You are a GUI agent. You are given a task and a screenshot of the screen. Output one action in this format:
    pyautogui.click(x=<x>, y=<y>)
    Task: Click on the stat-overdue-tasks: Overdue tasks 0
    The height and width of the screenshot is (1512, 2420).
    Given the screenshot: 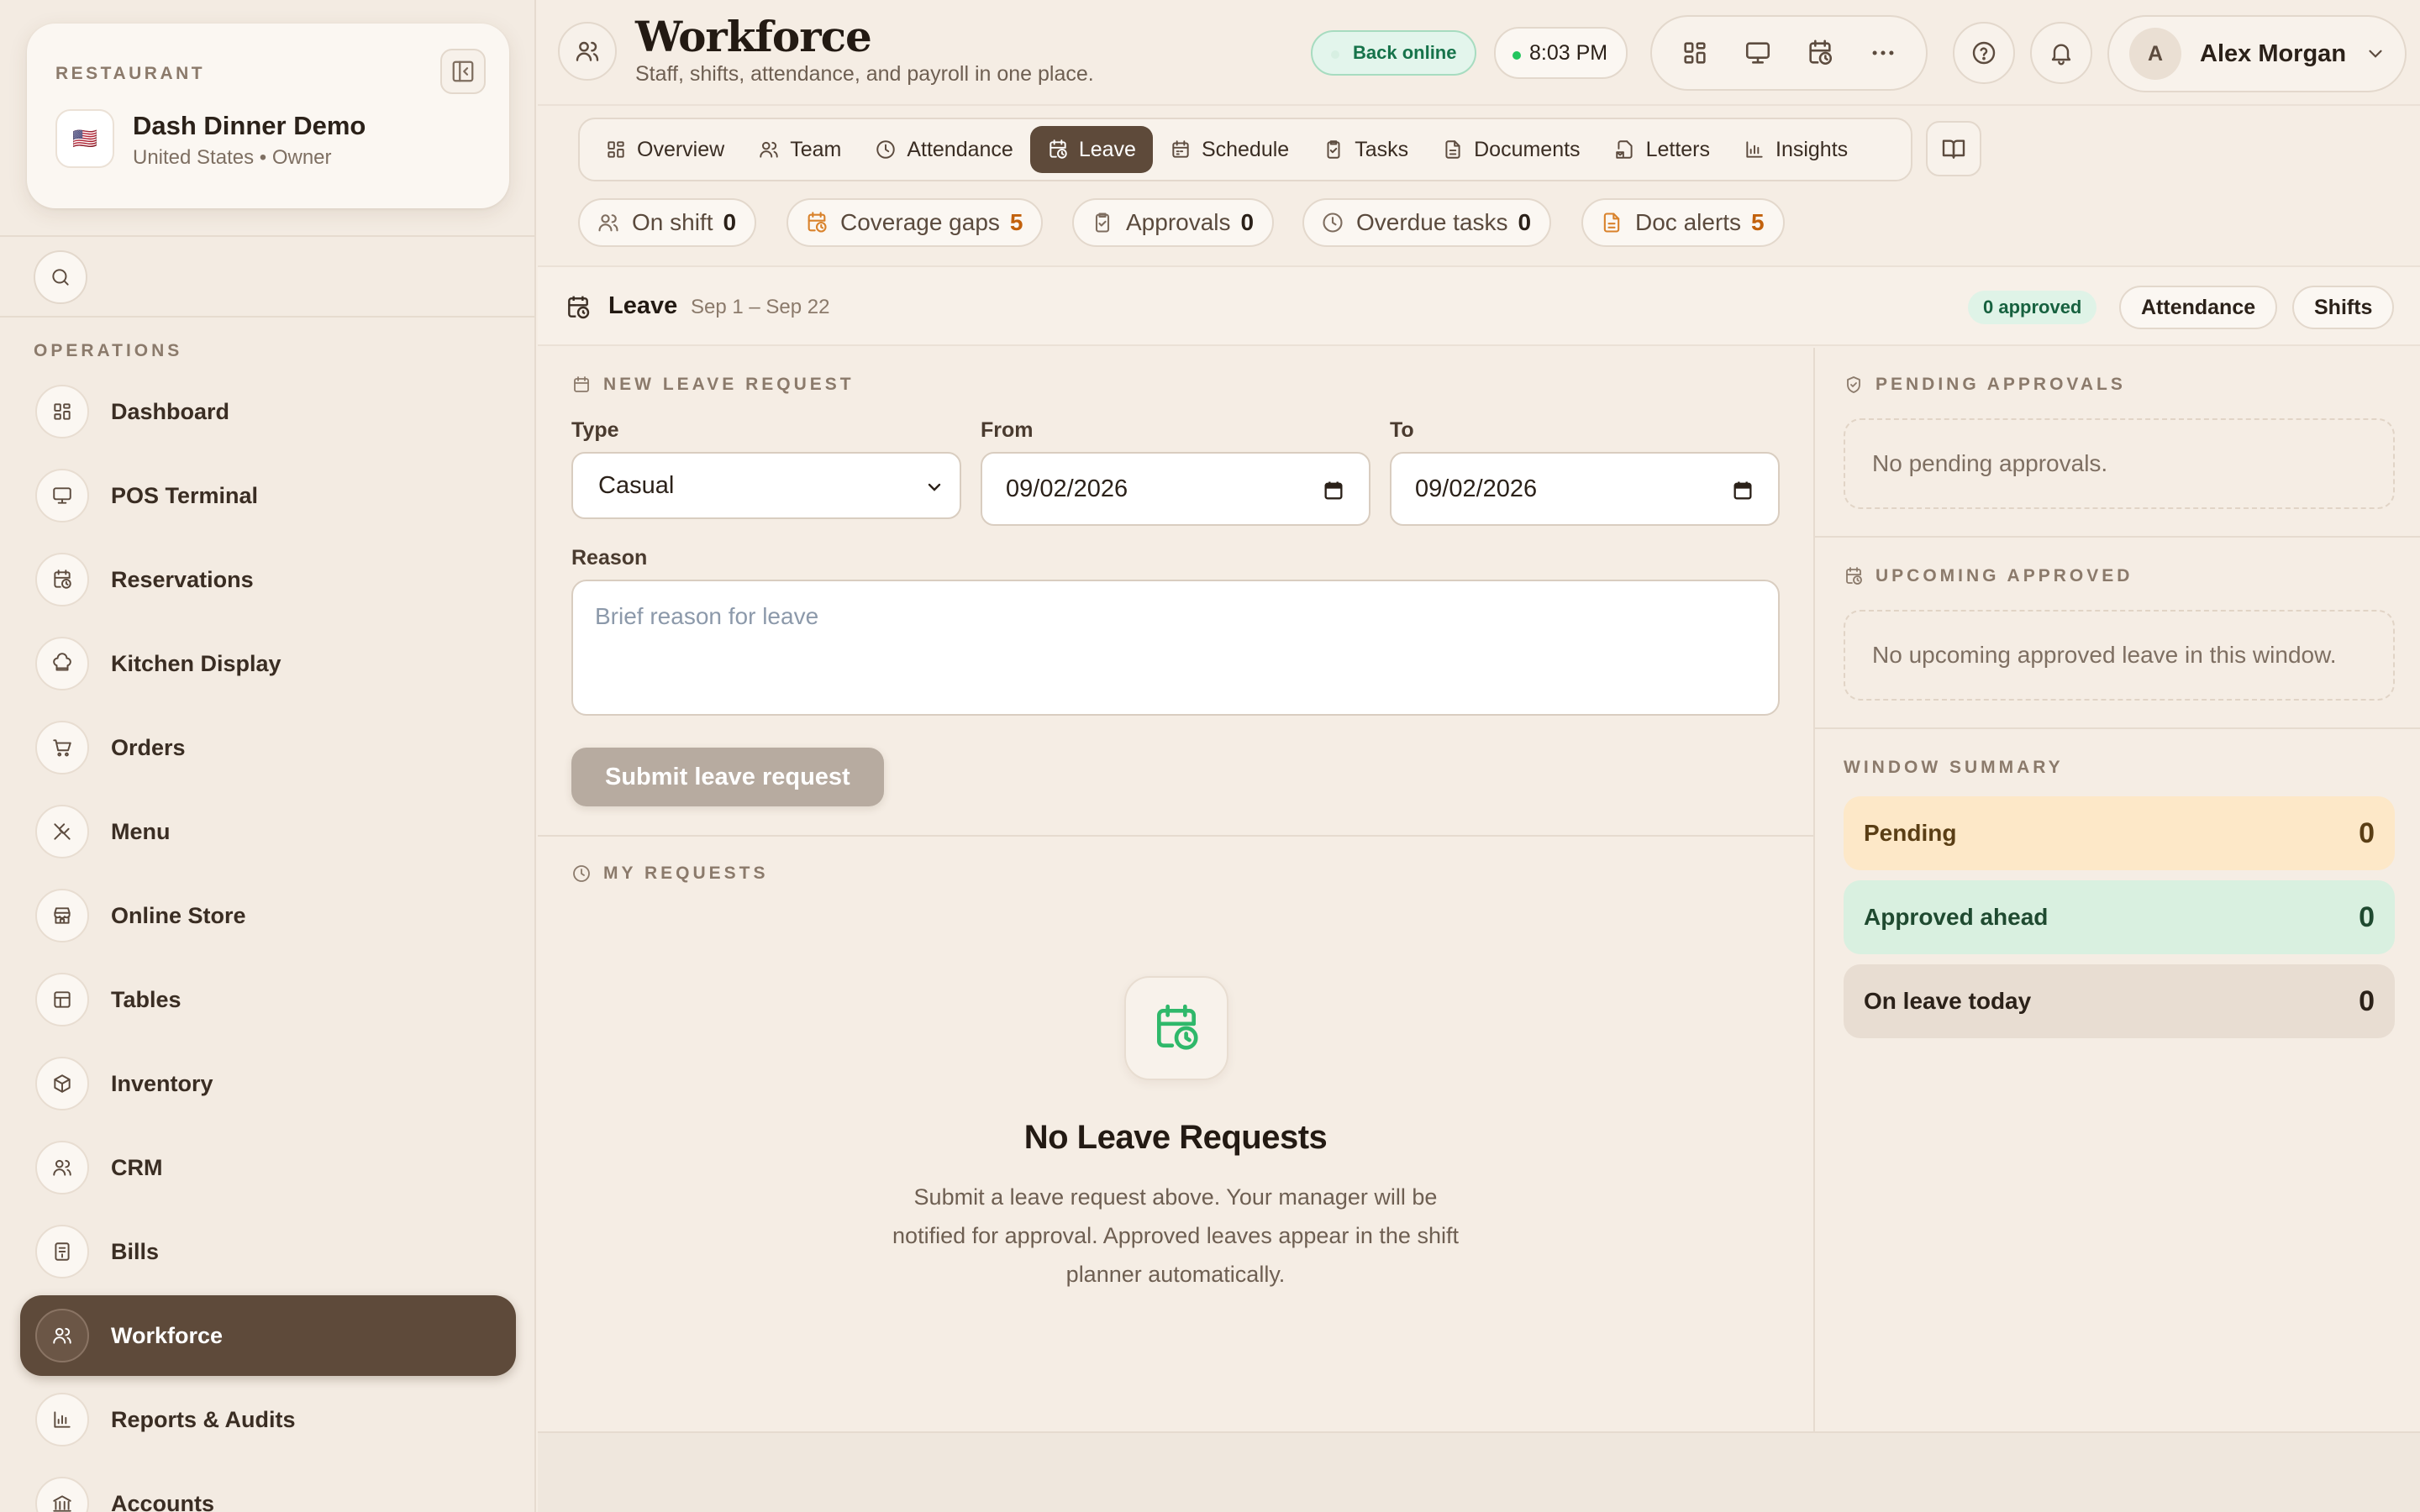 What is the action you would take?
    pyautogui.click(x=1427, y=222)
    